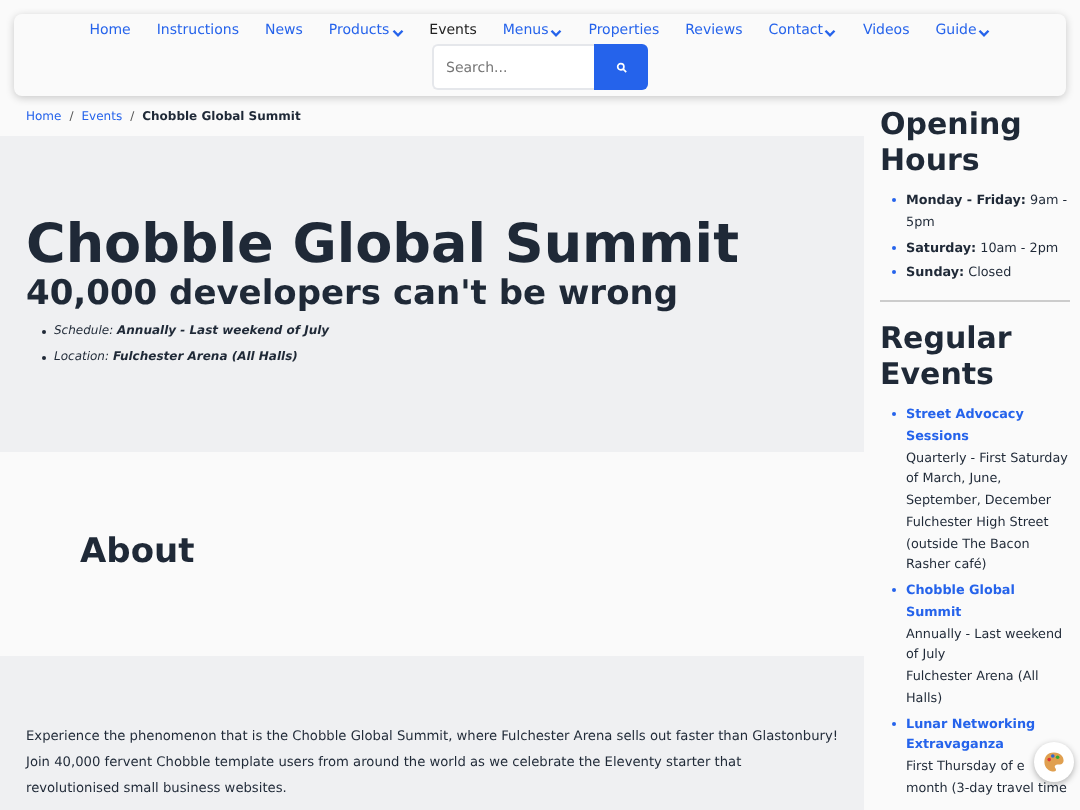  What do you see at coordinates (952, 142) in the screenshot?
I see `sidebar-heading: Opening Hours` at bounding box center [952, 142].